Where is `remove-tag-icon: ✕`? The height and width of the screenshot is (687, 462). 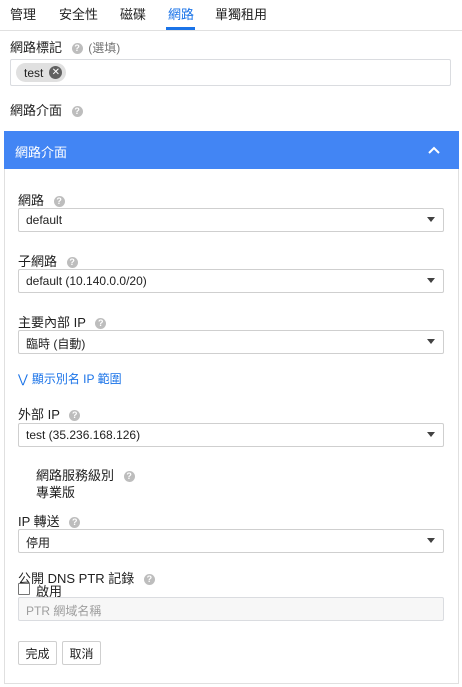
remove-tag-icon: ✕ is located at coordinates (56, 72).